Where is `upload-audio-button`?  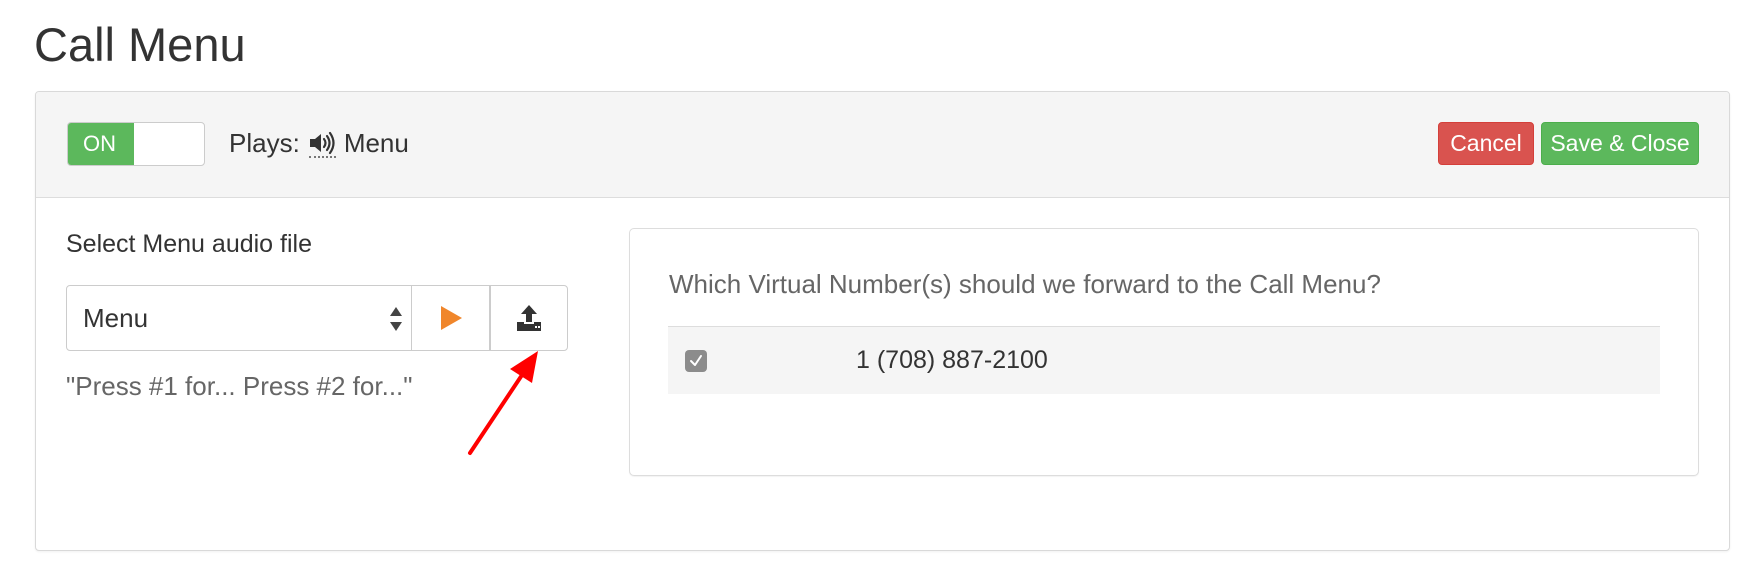
upload-audio-button is located at coordinates (529, 318).